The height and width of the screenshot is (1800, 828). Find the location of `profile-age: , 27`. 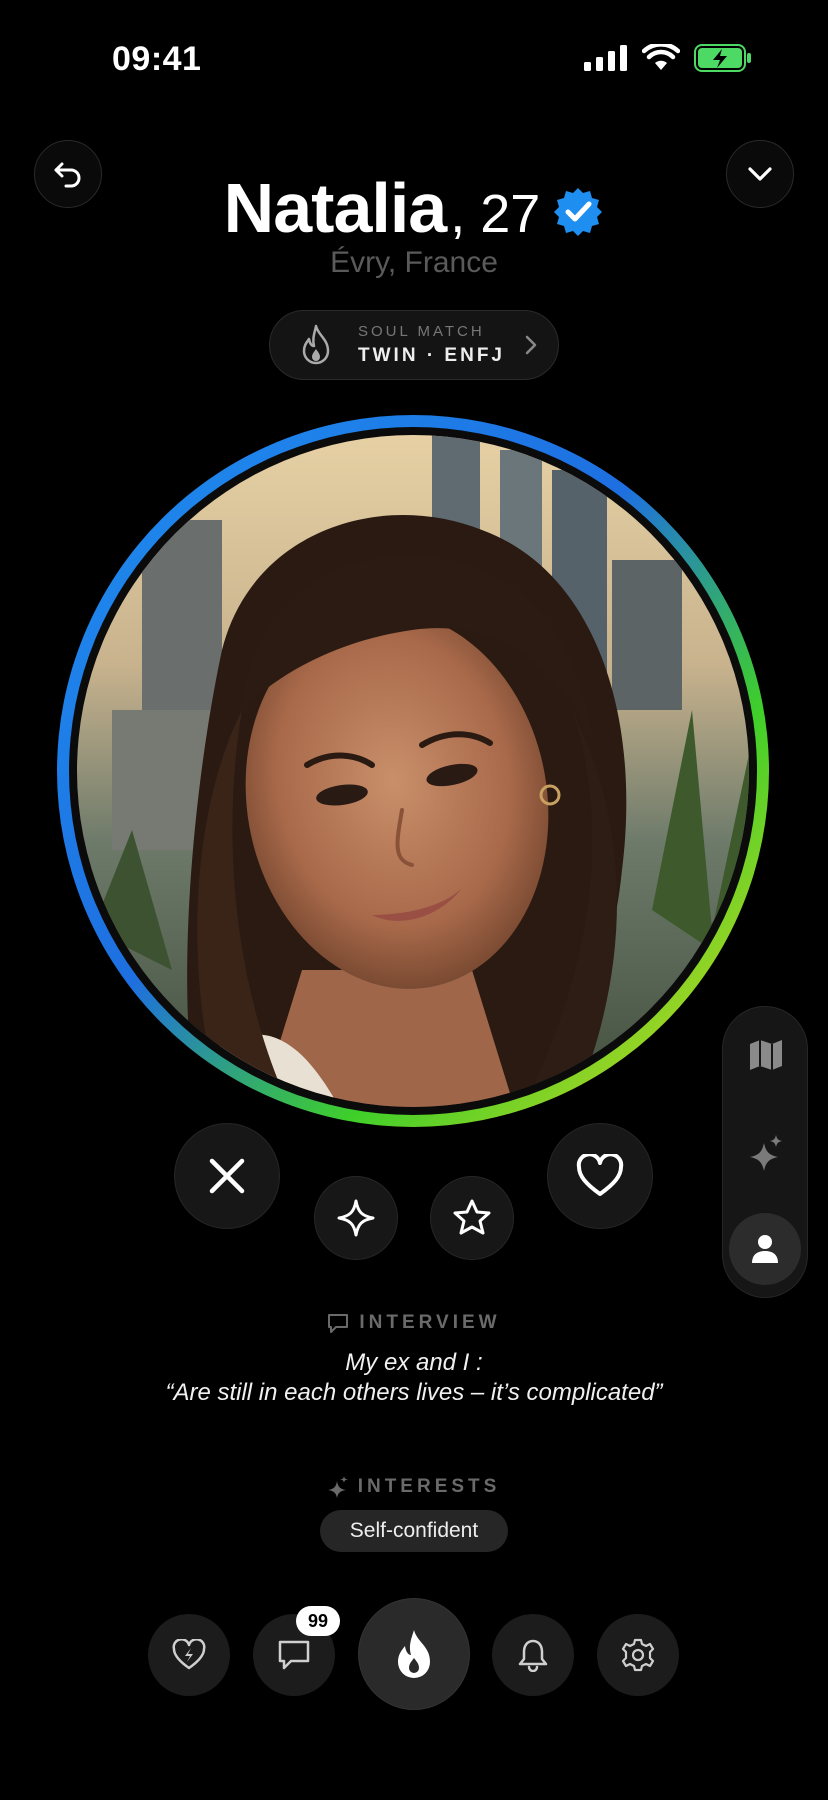

profile-age: , 27 is located at coordinates (495, 214).